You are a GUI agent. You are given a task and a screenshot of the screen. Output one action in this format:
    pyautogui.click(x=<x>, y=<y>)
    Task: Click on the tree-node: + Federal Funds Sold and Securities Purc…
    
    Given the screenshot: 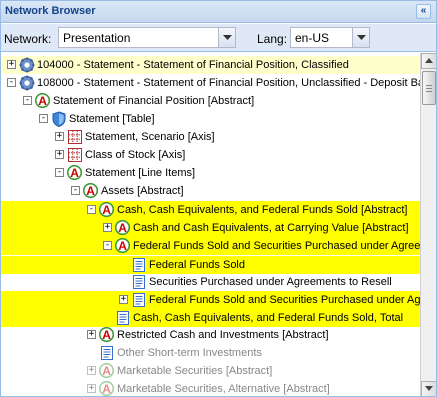 What is the action you would take?
    pyautogui.click(x=212, y=300)
    